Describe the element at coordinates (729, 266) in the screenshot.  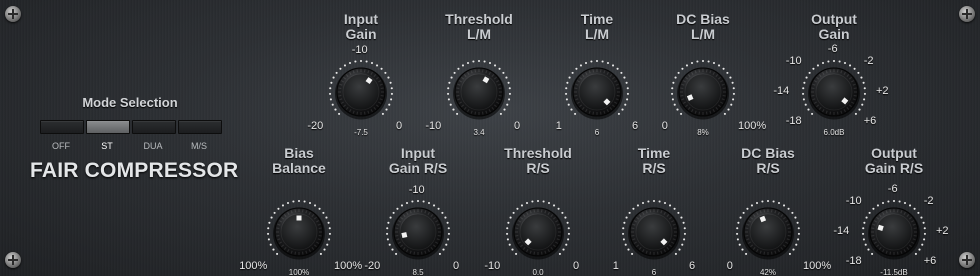
I see `dc-bias-rs-scale-min: 0` at that location.